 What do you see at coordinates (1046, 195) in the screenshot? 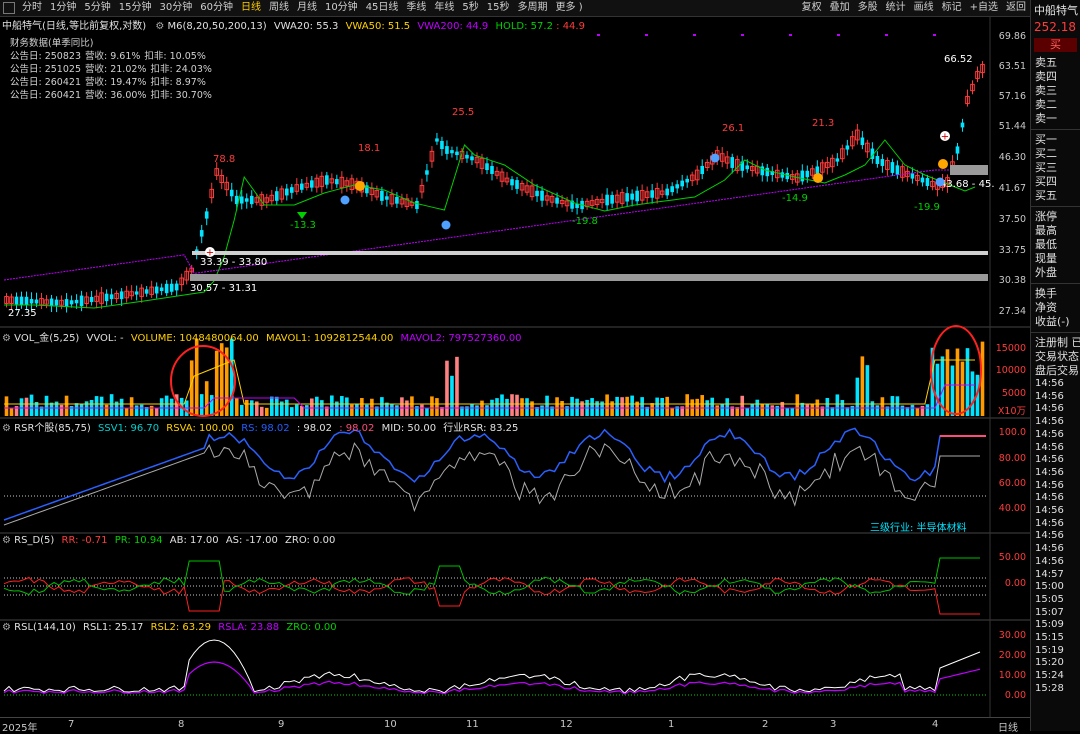
I see `sidebar-item: 买五` at bounding box center [1046, 195].